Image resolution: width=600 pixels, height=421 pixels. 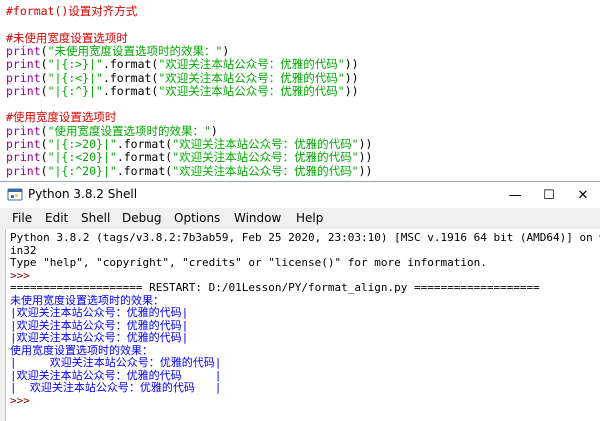 What do you see at coordinates (22, 218) in the screenshot?
I see `menu-file: File` at bounding box center [22, 218].